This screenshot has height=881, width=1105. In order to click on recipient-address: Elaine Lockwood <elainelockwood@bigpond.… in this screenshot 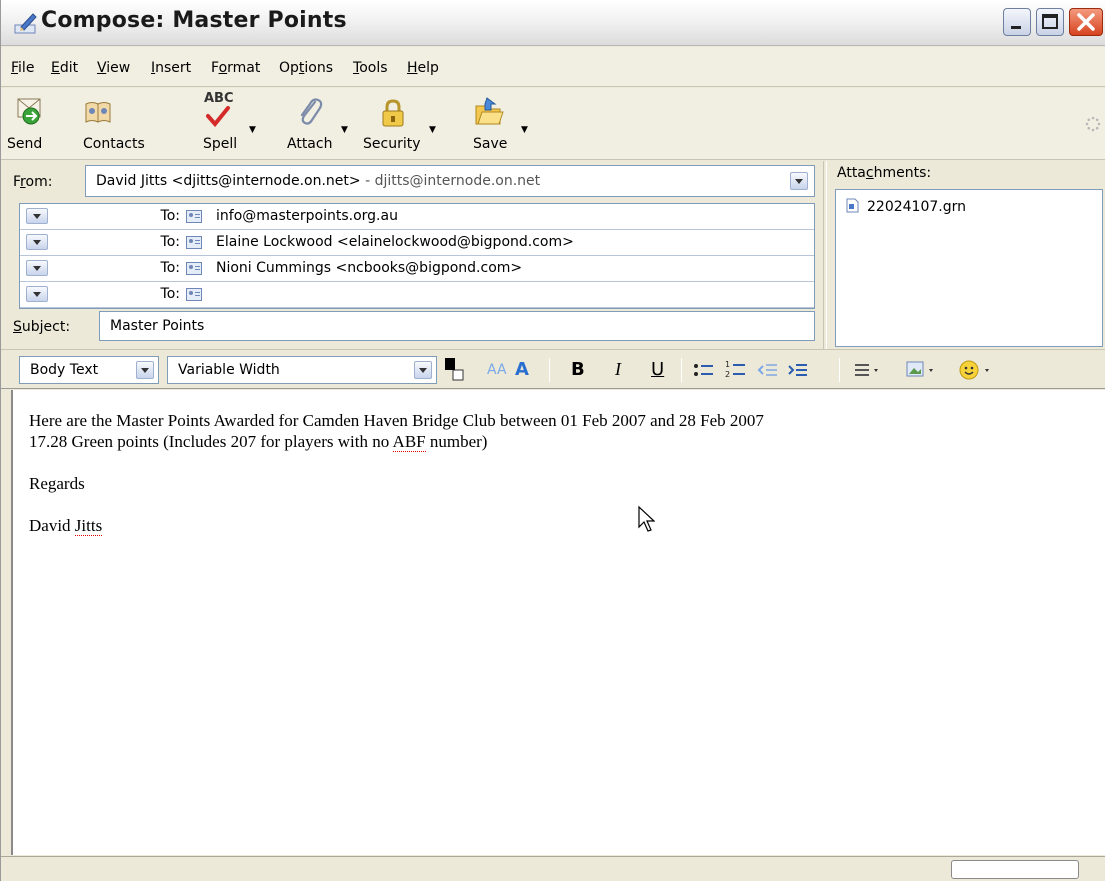, I will do `click(395, 242)`.